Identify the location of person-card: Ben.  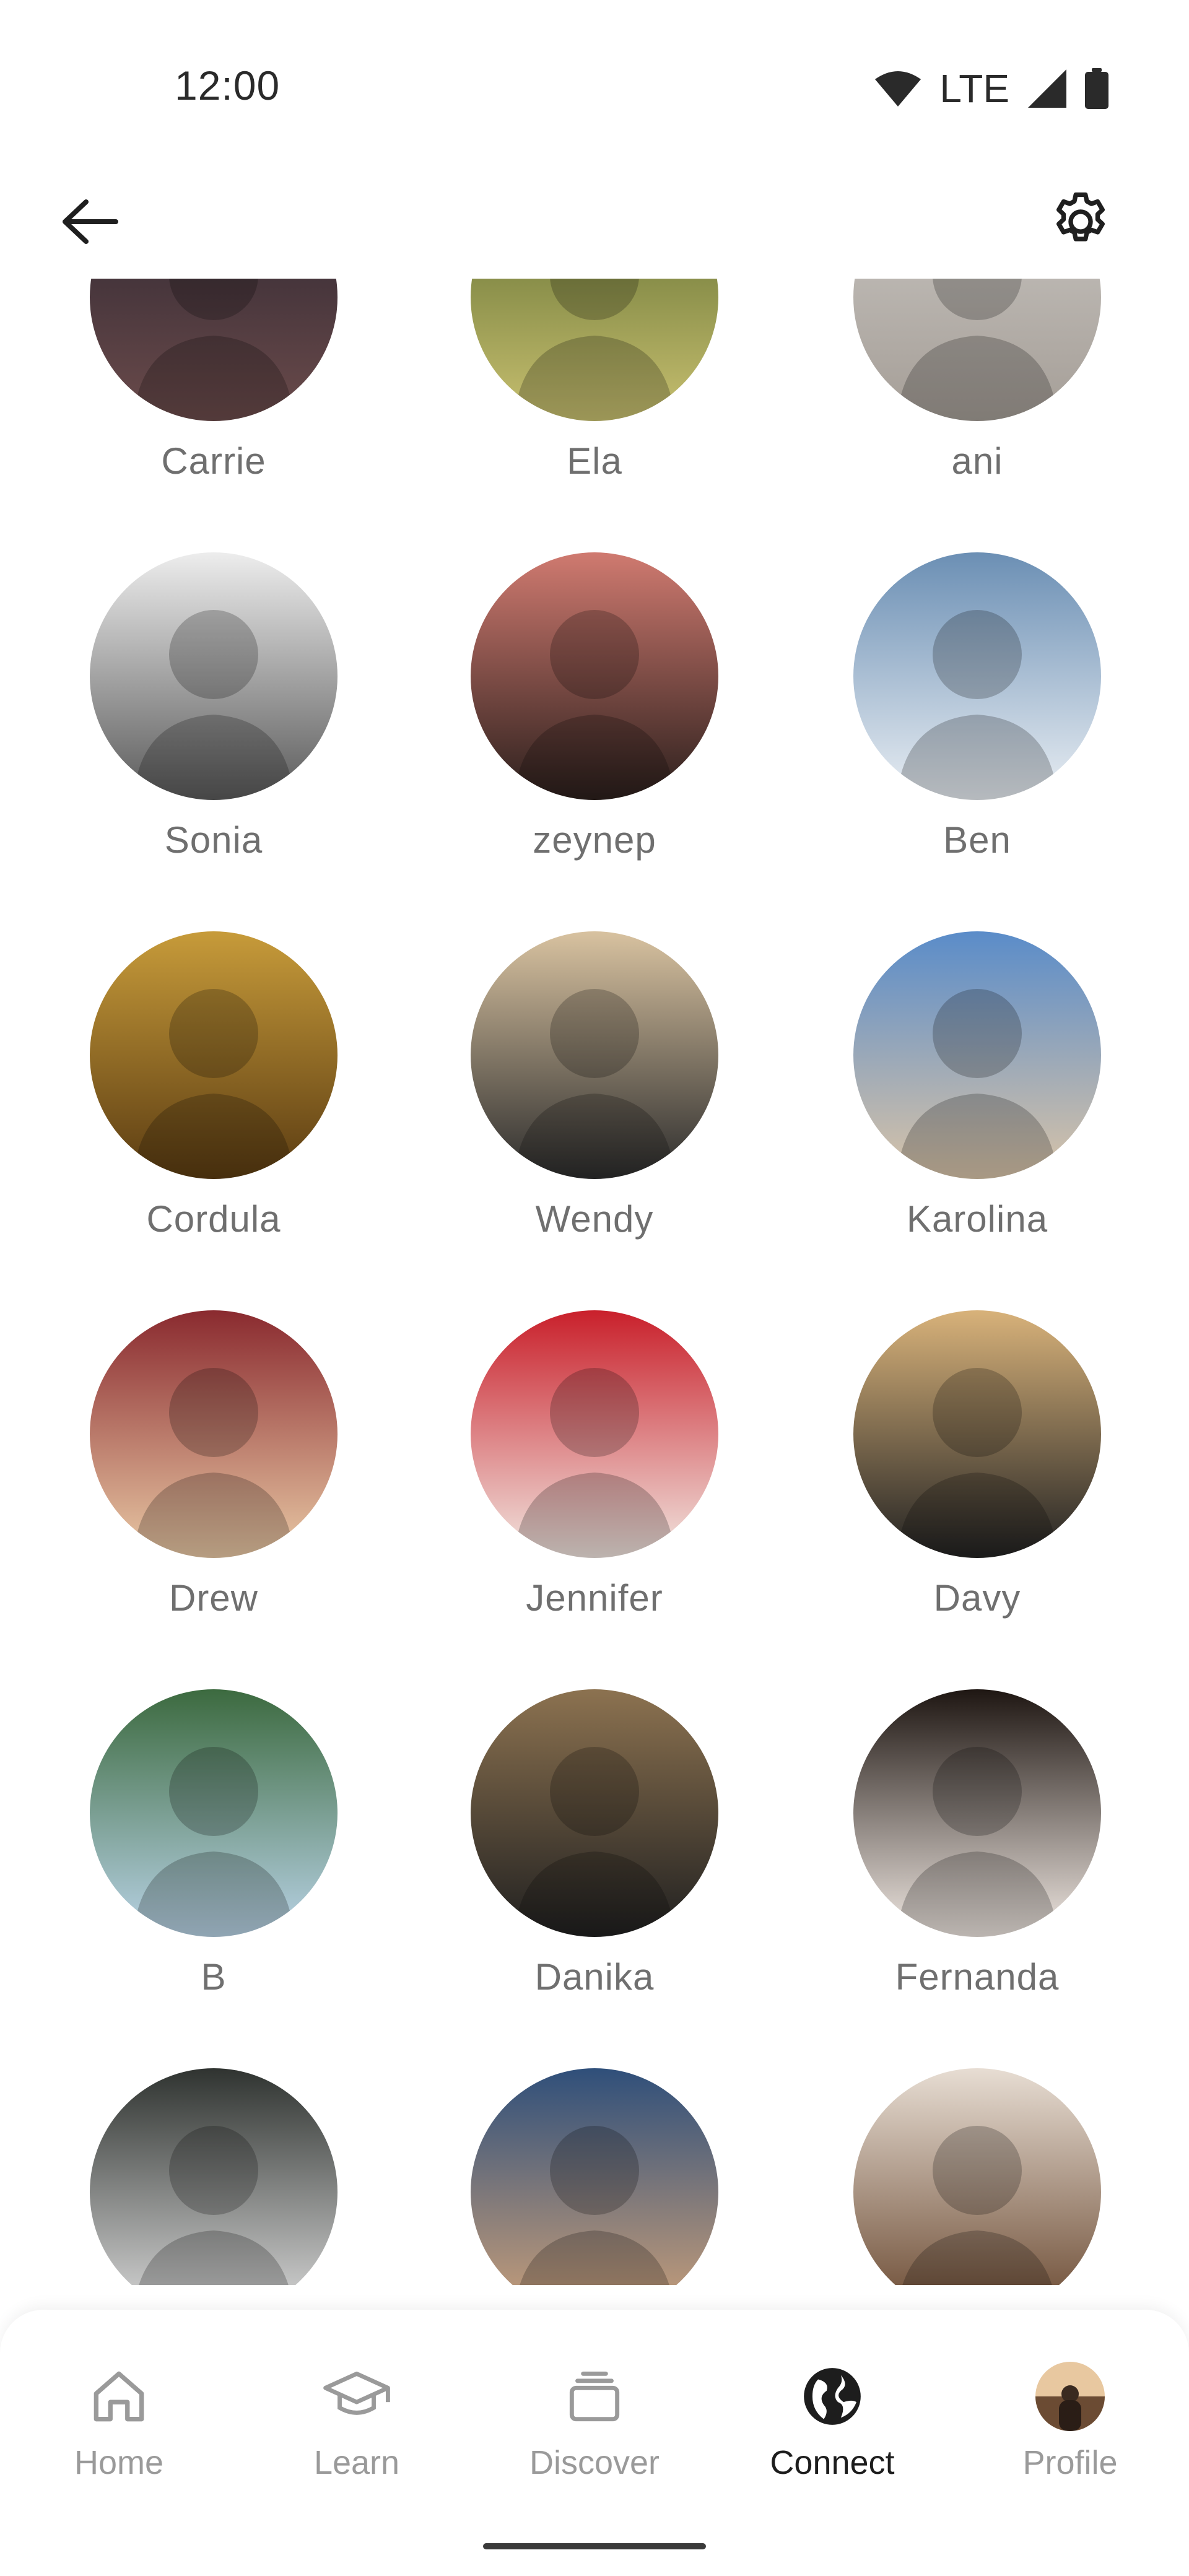
(977, 741).